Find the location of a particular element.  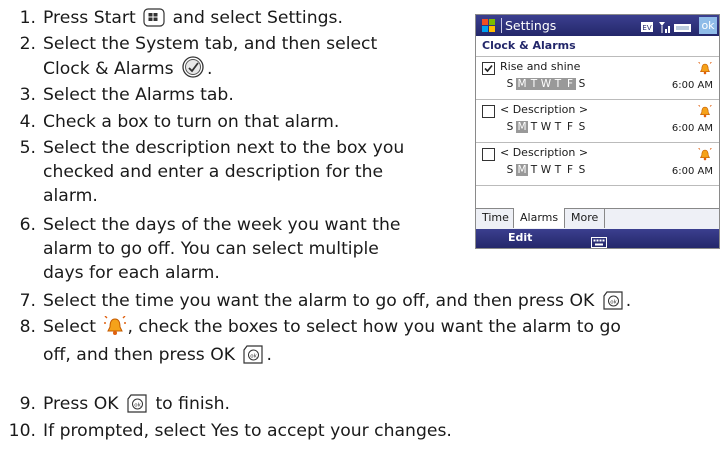

step-number: 3. is located at coordinates (27, 95).